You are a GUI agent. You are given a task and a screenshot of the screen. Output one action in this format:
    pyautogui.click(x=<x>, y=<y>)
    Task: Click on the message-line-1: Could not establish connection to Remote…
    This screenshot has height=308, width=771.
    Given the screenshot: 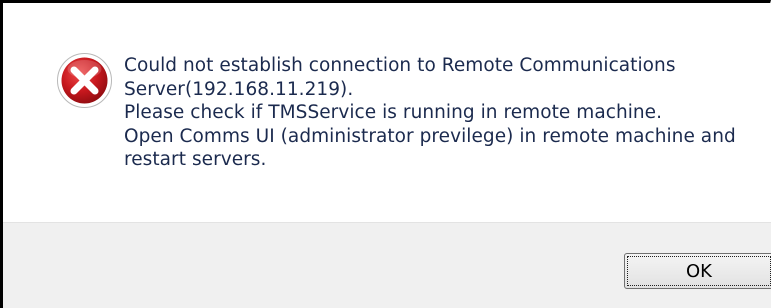 What is the action you would take?
    pyautogui.click(x=400, y=65)
    